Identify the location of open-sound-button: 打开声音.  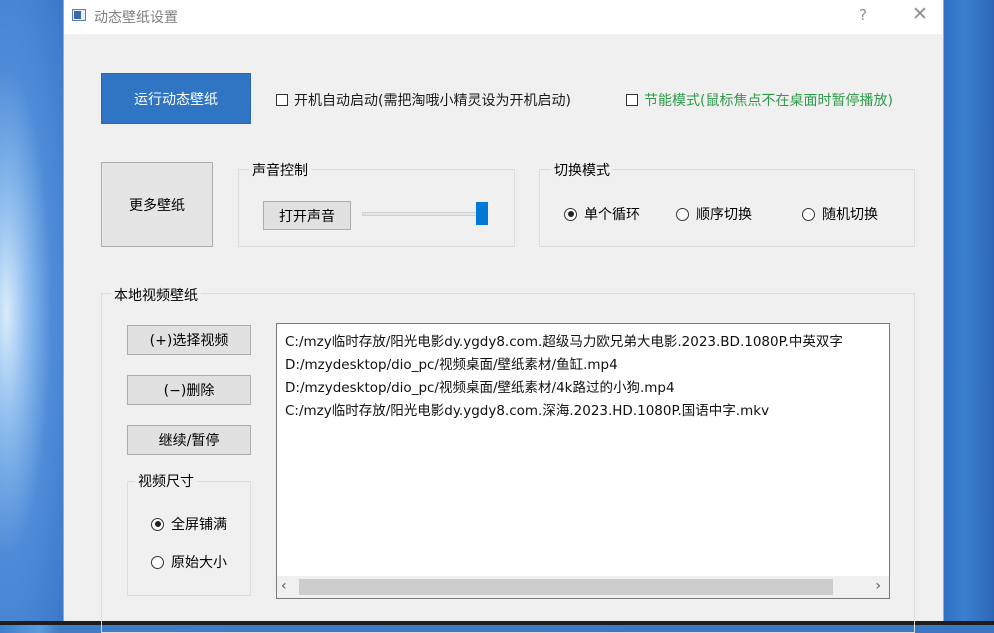
(307, 215).